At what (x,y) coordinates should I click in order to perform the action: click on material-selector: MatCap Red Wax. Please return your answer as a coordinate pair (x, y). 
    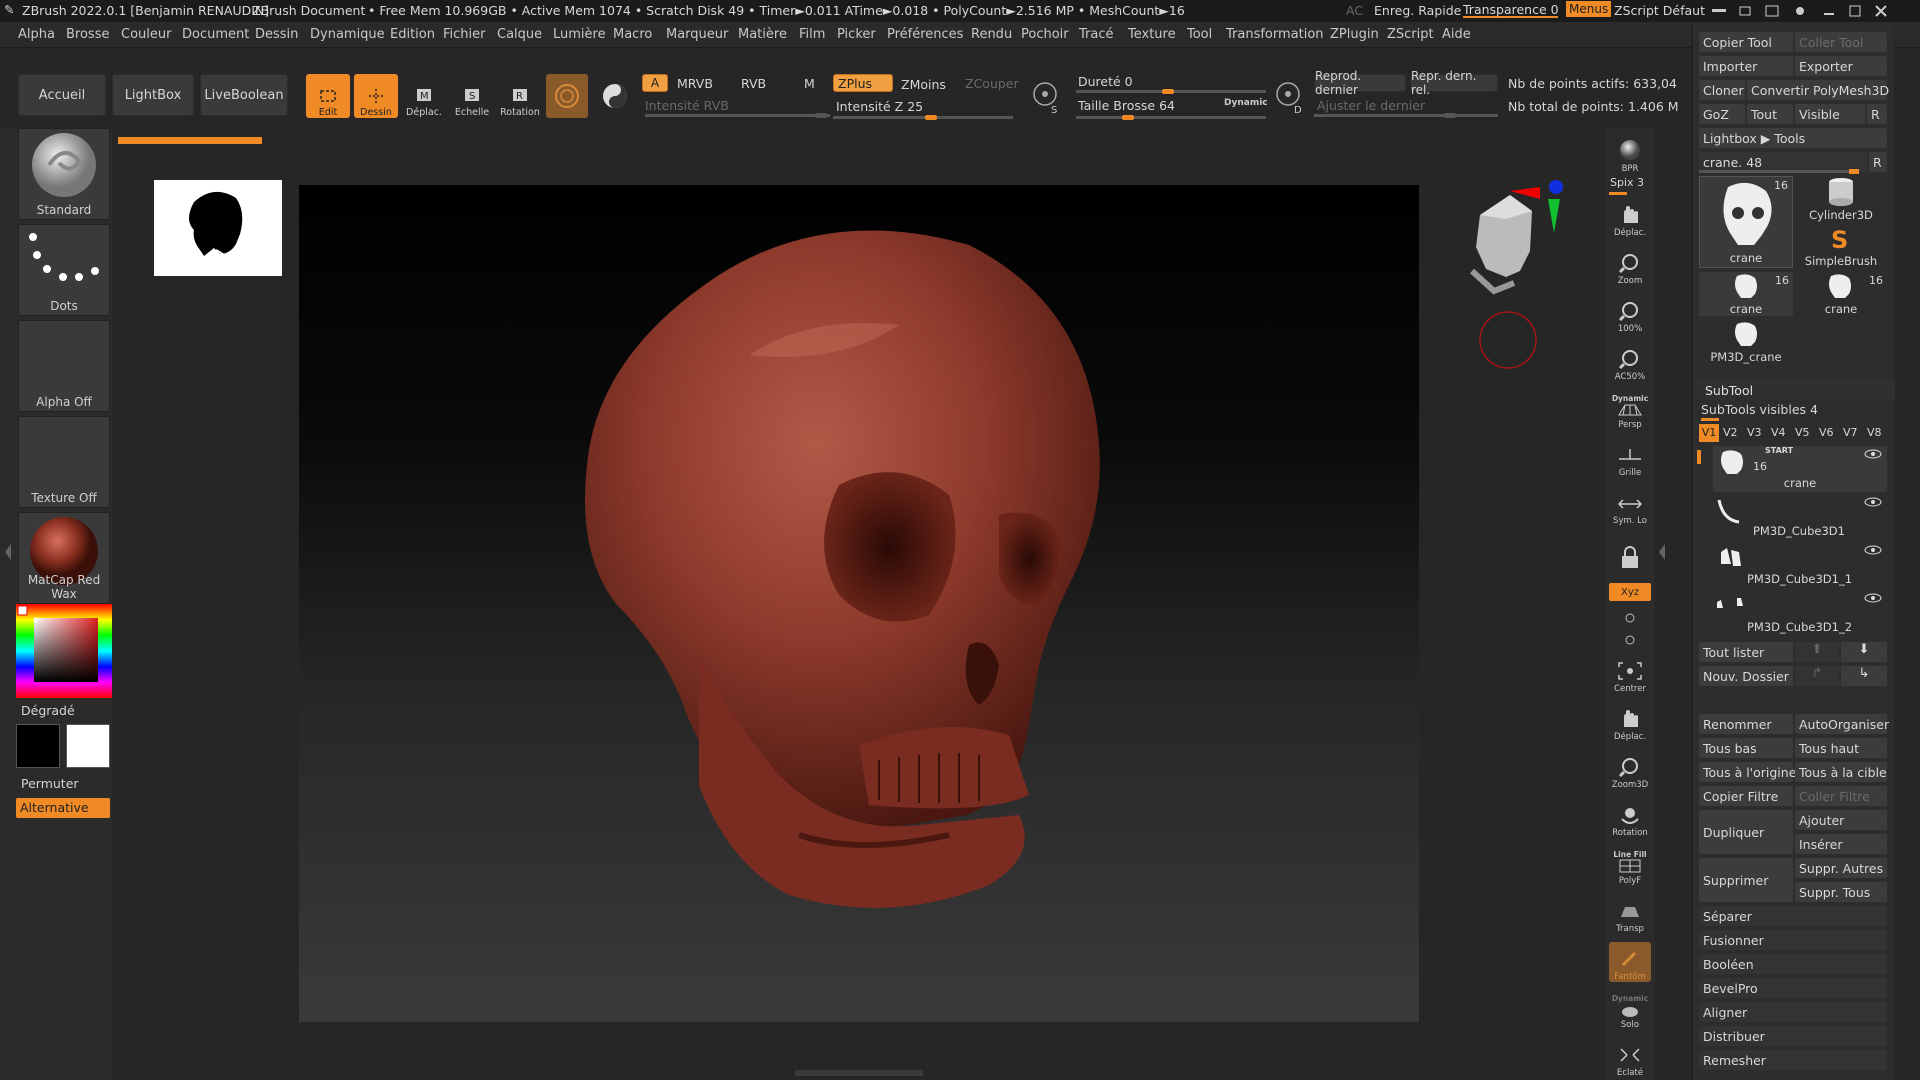
    Looking at the image, I should click on (64, 558).